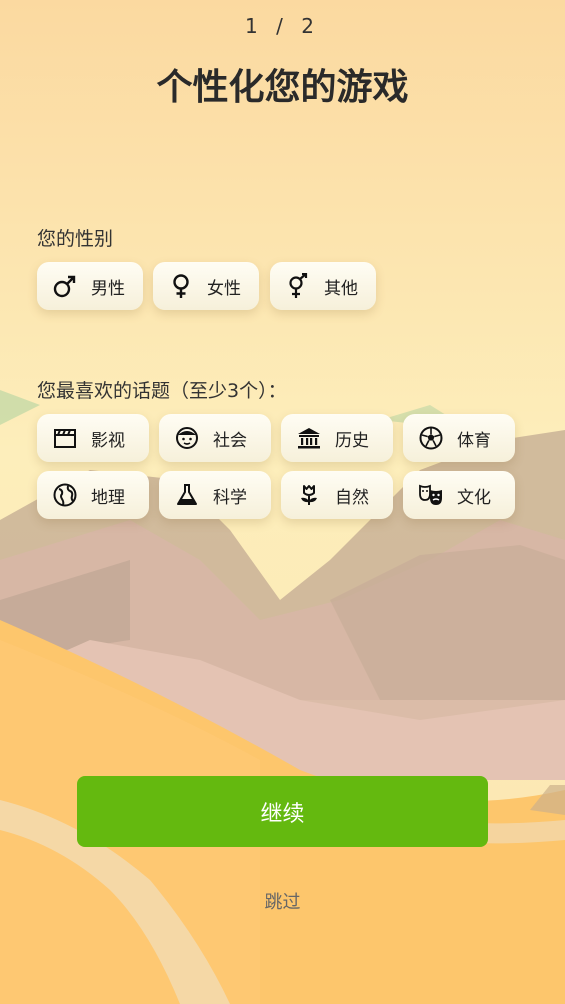  I want to click on globe-icon, so click(65, 495).